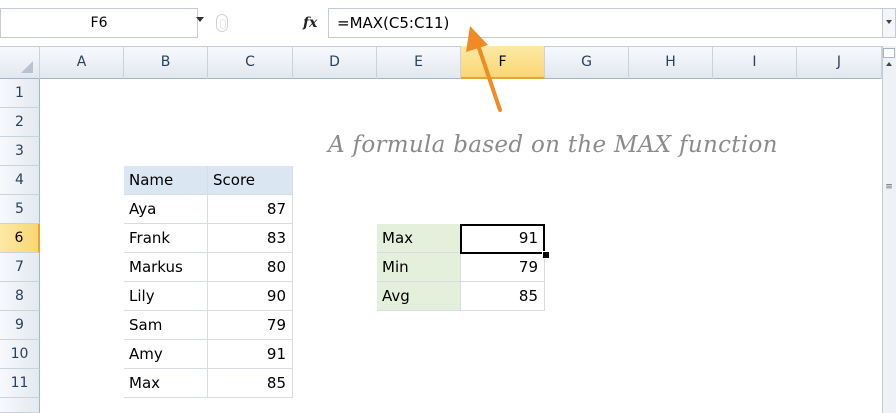  I want to click on table-header-score: Score, so click(250, 180).